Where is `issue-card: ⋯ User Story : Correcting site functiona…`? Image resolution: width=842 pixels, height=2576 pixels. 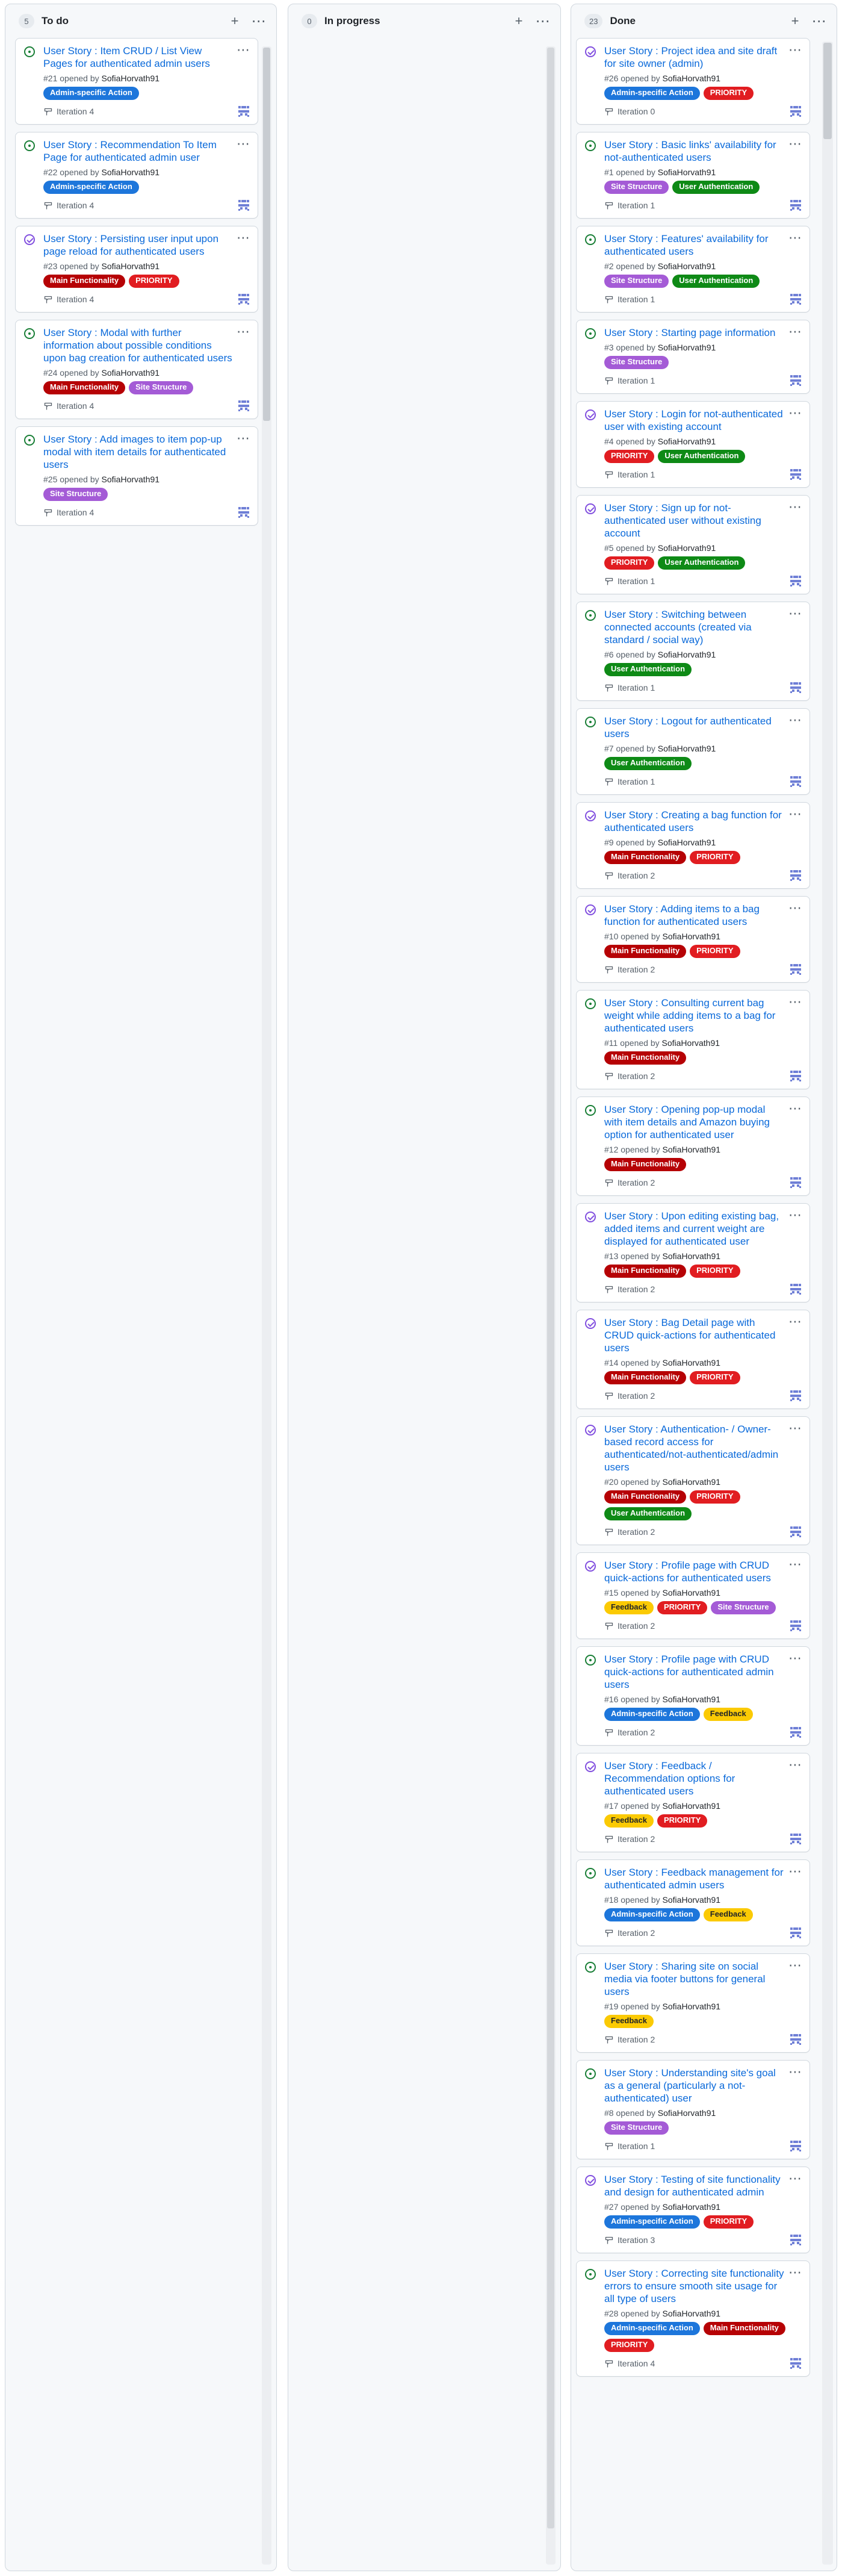 issue-card: ⋯ User Story : Correcting site functiona… is located at coordinates (693, 2318).